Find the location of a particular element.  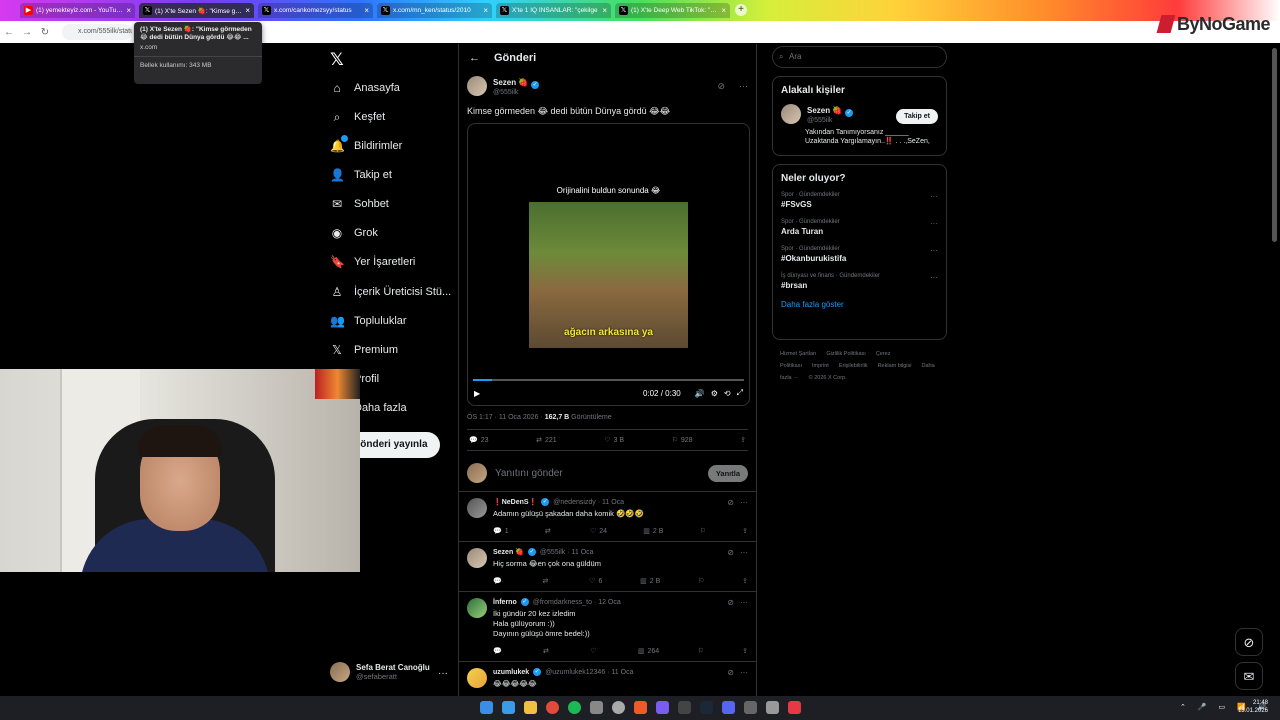

tab-x-sezen: 𝕏 (1) X'te Sezen 🍓: "Kimse görm × is located at coordinates (196, 10).